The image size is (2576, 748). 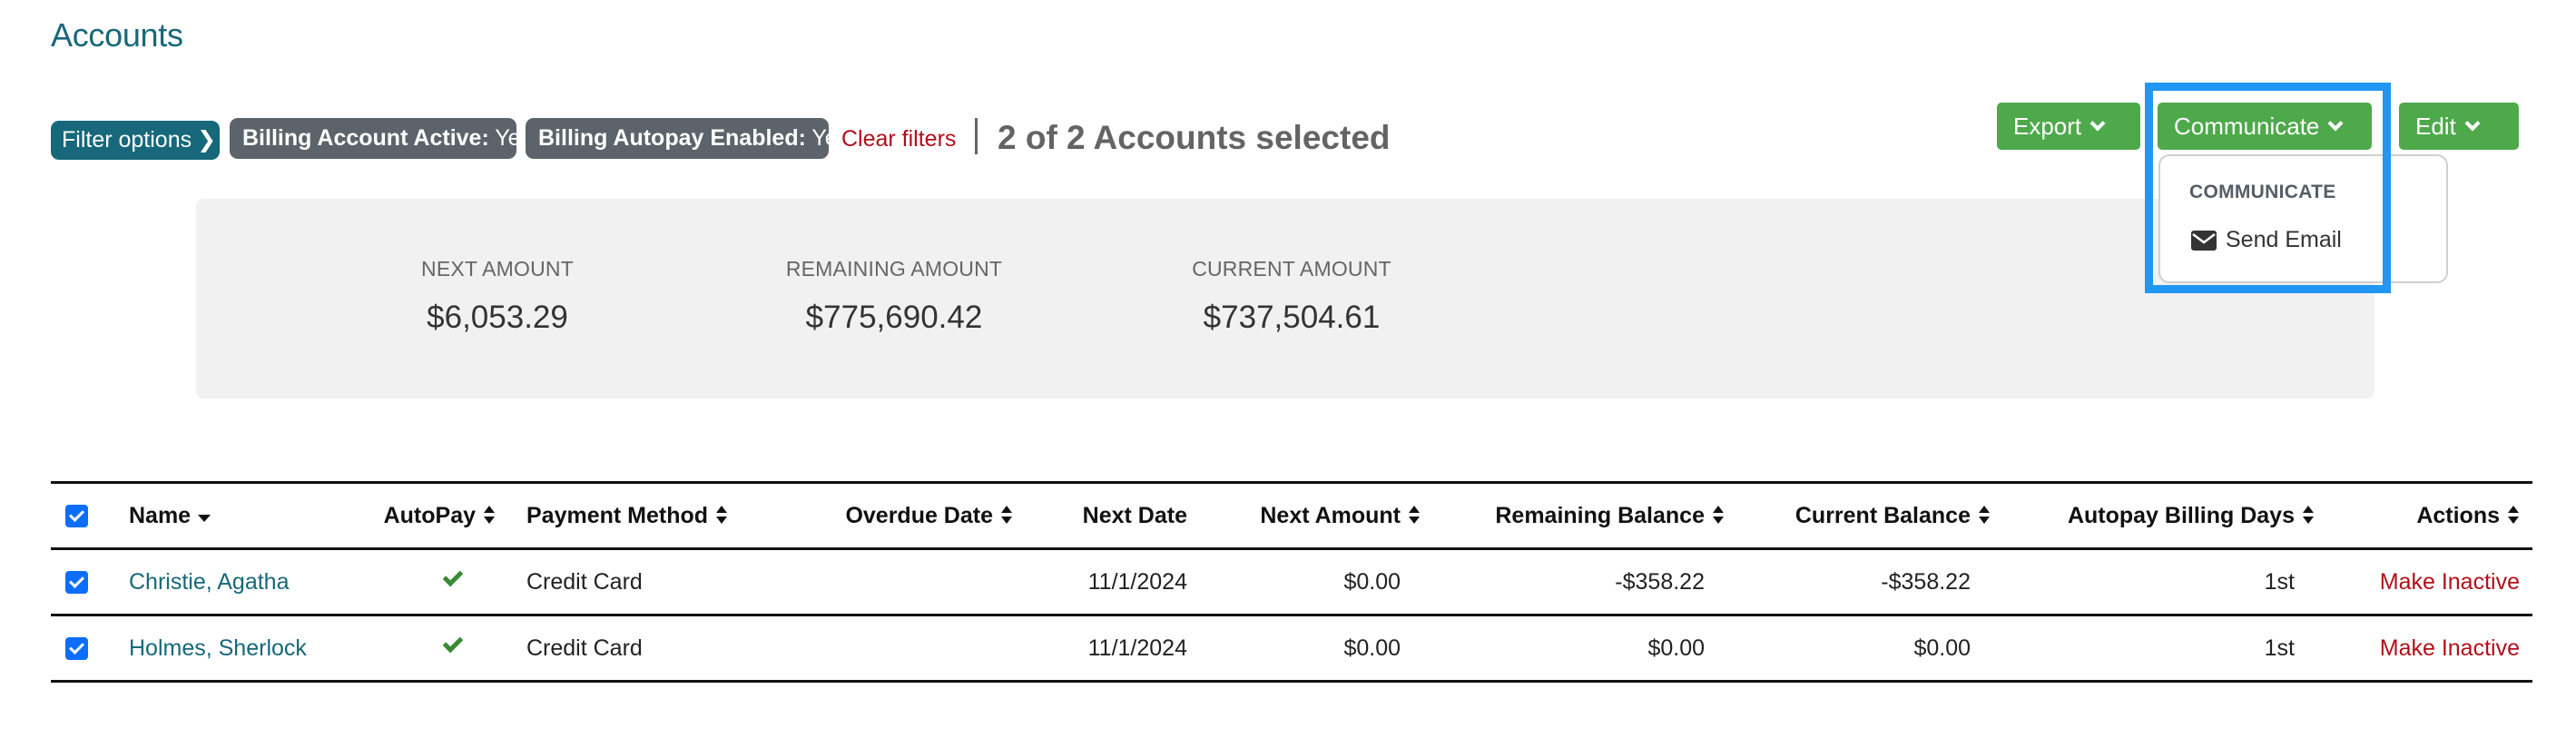 What do you see at coordinates (1292, 317) in the screenshot?
I see `stat-value: $737,504.61` at bounding box center [1292, 317].